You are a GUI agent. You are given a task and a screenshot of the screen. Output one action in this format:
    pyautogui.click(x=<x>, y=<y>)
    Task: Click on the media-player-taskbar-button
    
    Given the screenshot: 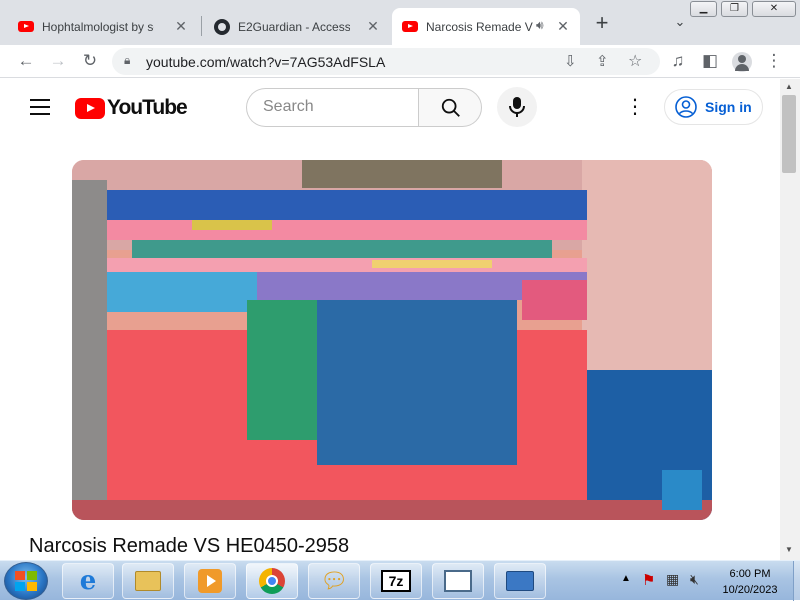 What is the action you would take?
    pyautogui.click(x=210, y=581)
    